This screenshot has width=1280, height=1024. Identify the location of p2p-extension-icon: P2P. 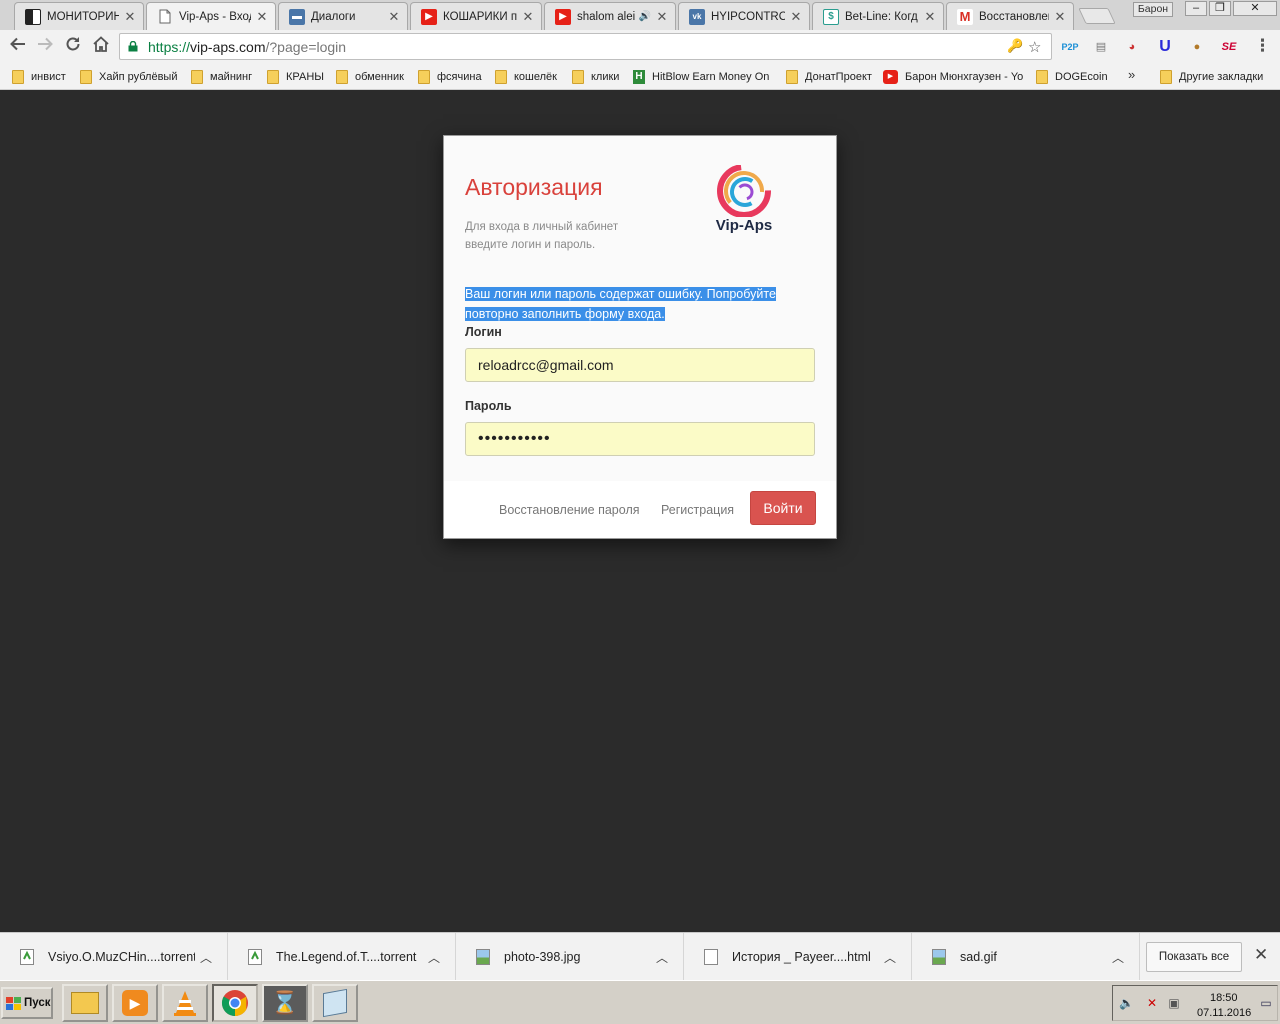
(1070, 47).